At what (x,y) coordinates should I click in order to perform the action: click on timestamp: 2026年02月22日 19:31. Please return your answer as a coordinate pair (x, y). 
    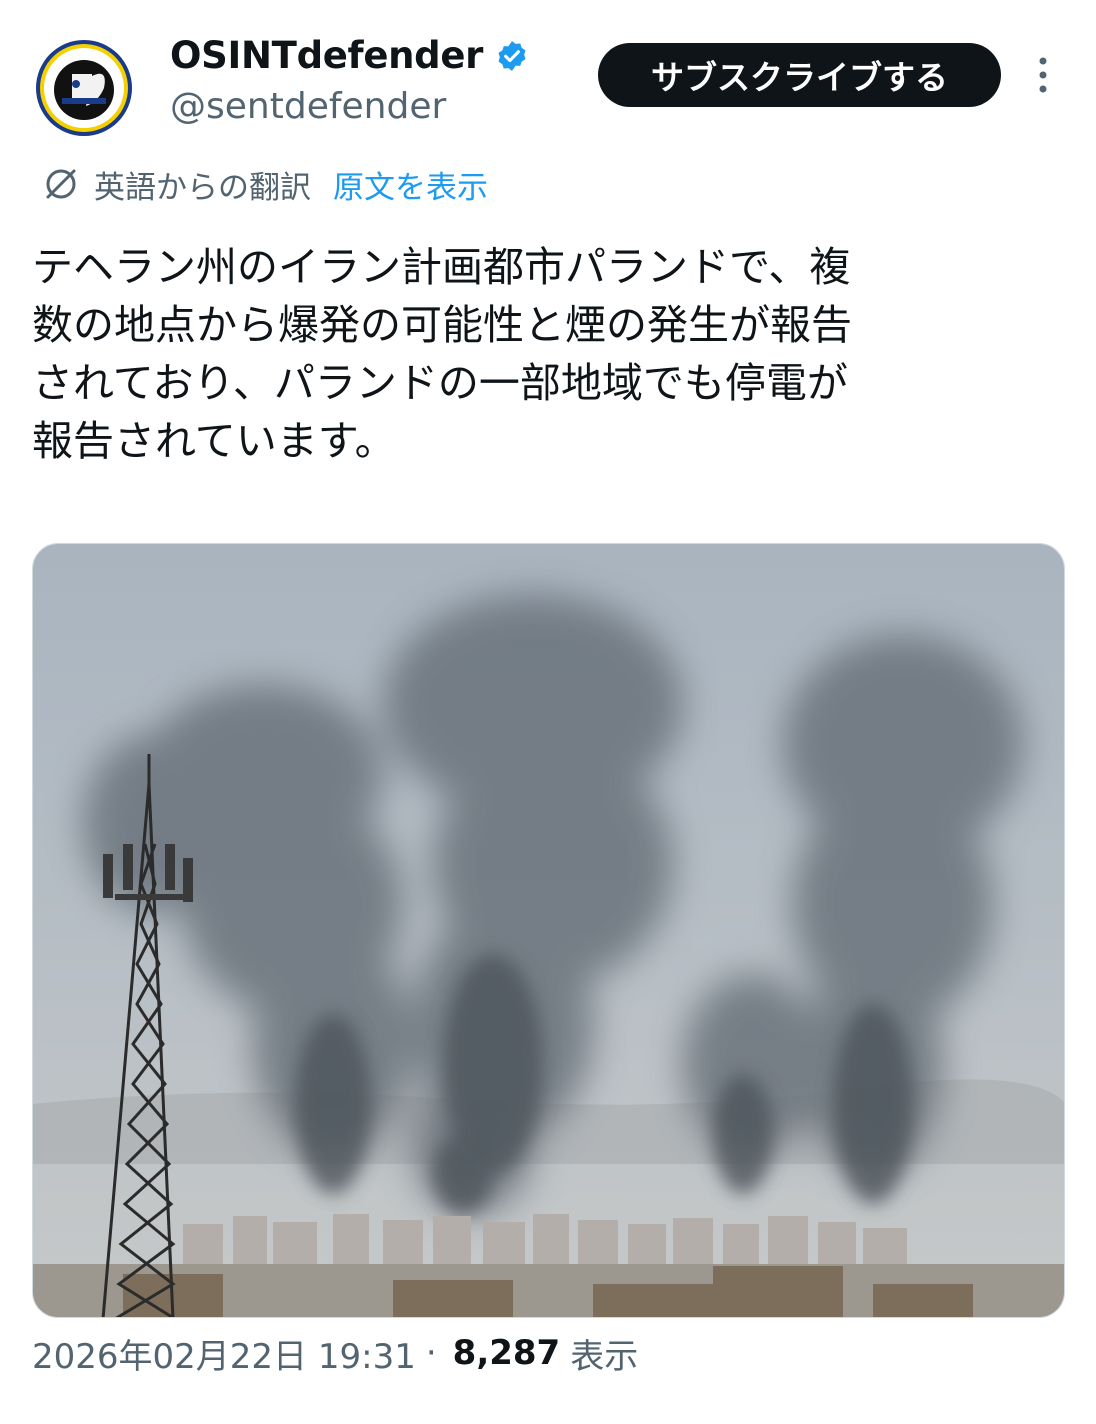
    Looking at the image, I should click on (224, 1353).